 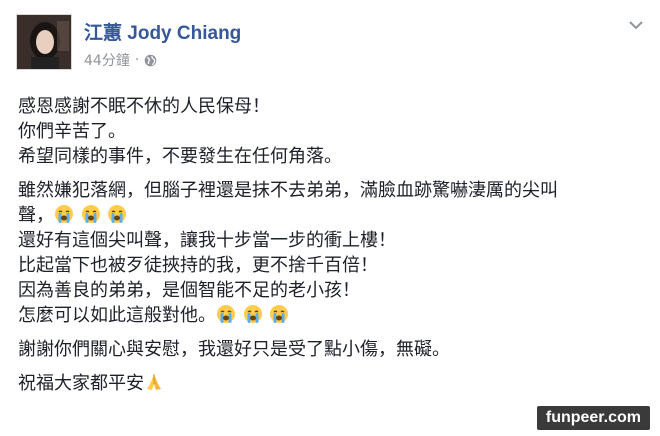 I want to click on text-line: 比起當下也被歹徒挾持的我，更不捨千百倍！, so click(x=198, y=265).